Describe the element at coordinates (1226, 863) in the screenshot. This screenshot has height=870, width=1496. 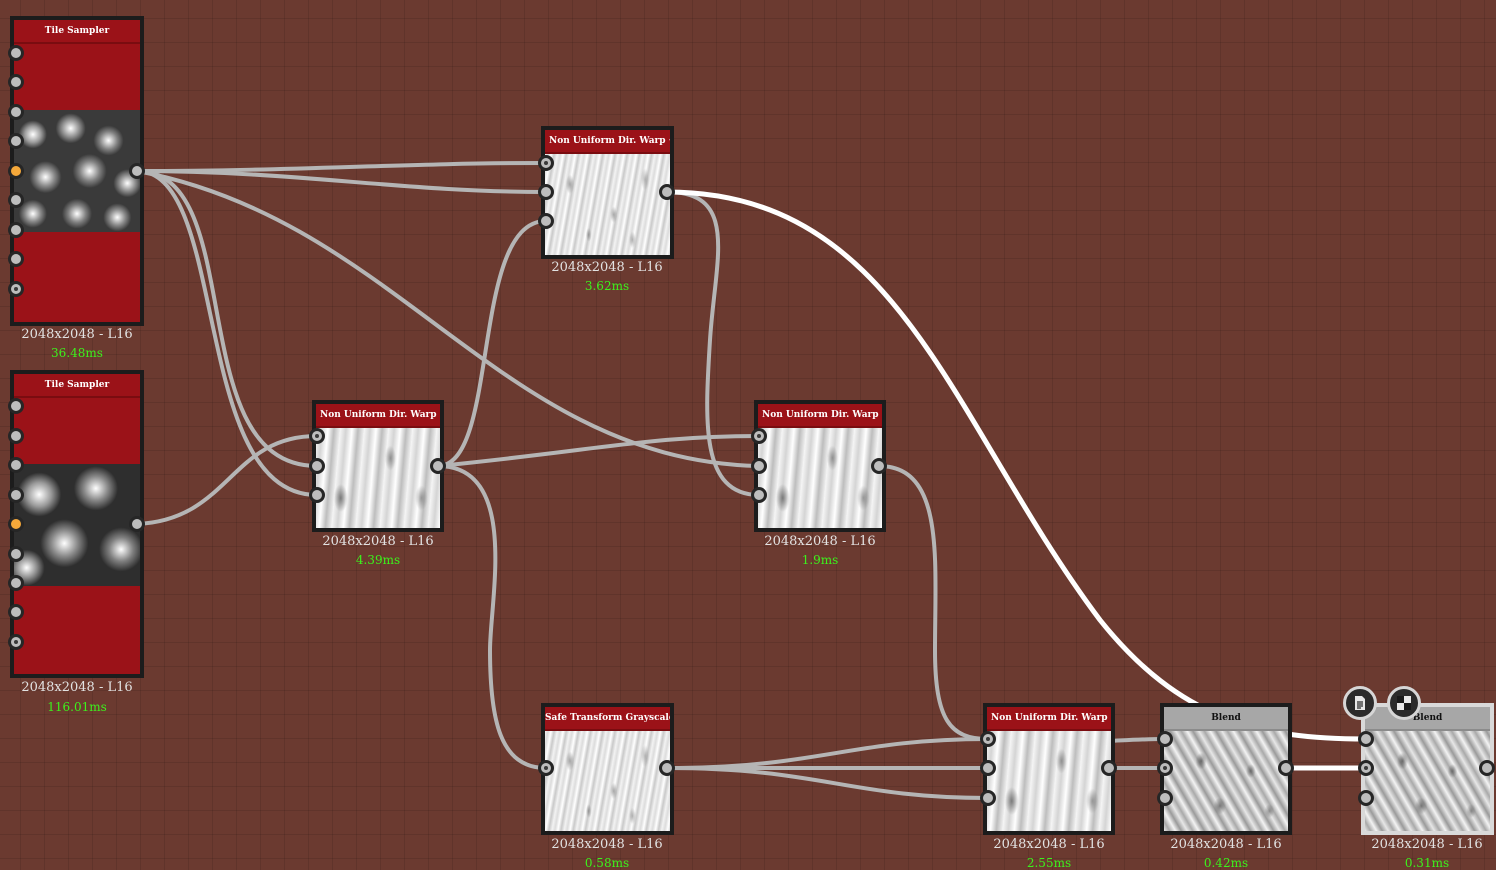
I see `node-cook-time: 0.42ms` at that location.